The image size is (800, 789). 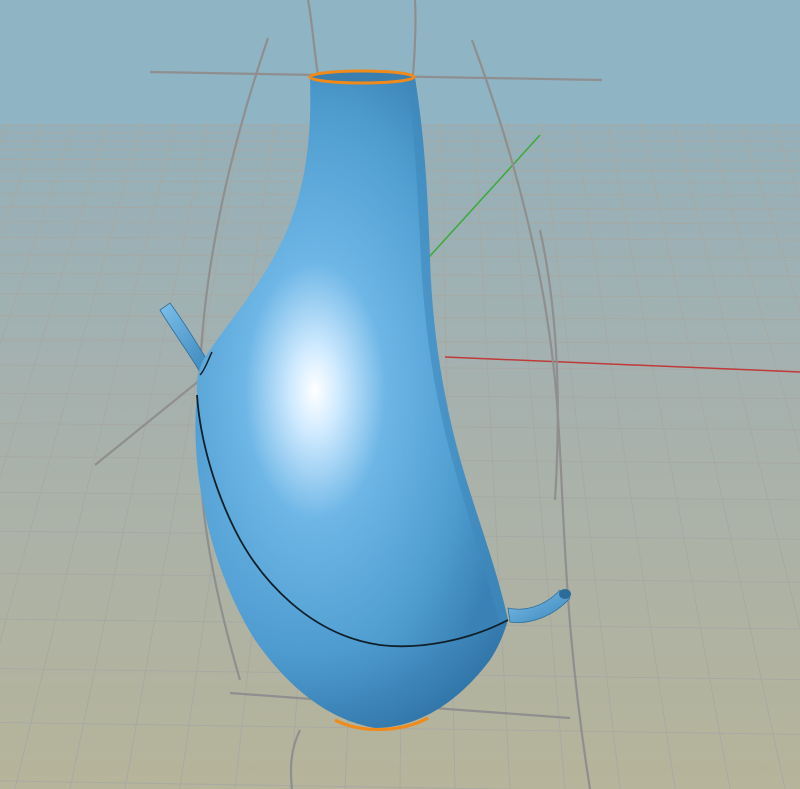 What do you see at coordinates (565, 594) in the screenshot?
I see `right-spout-opening` at bounding box center [565, 594].